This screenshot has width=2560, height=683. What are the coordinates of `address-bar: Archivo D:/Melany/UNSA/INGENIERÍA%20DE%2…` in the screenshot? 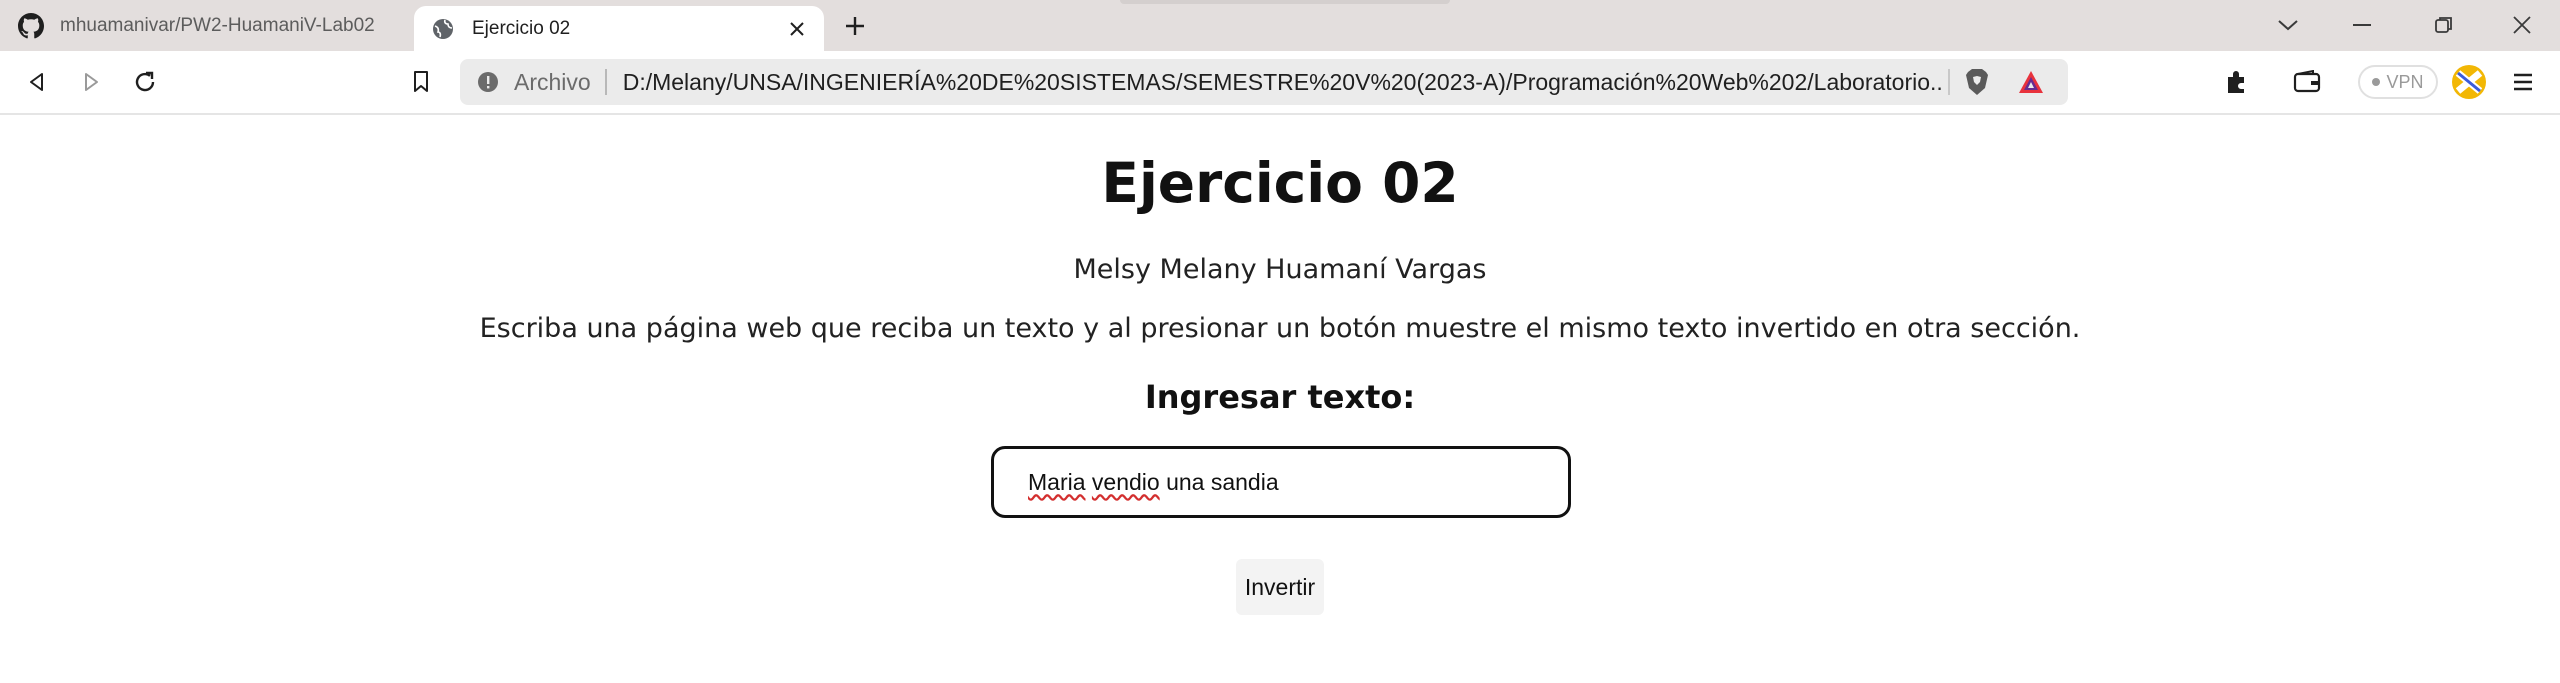 It's located at (1264, 82).